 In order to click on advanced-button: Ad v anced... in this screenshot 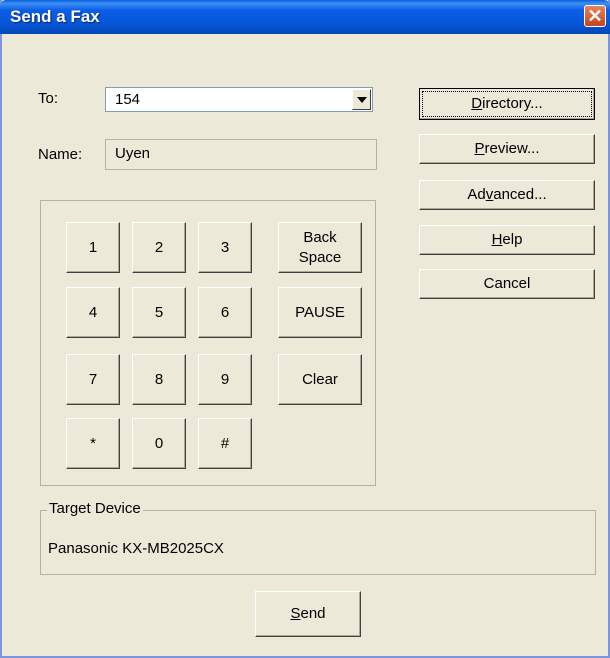, I will do `click(507, 195)`.